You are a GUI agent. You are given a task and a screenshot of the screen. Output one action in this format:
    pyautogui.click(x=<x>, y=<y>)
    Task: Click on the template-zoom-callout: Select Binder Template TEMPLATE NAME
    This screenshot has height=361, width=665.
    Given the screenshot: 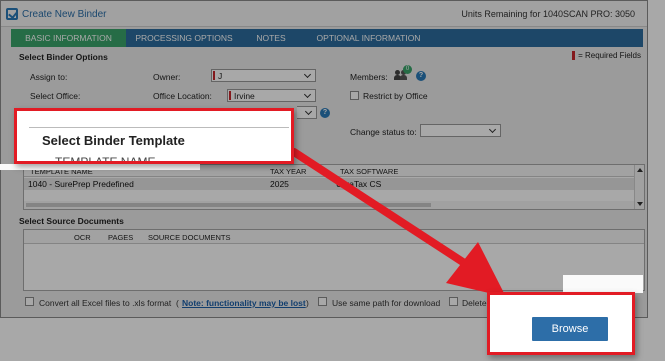 What is the action you would take?
    pyautogui.click(x=154, y=136)
    